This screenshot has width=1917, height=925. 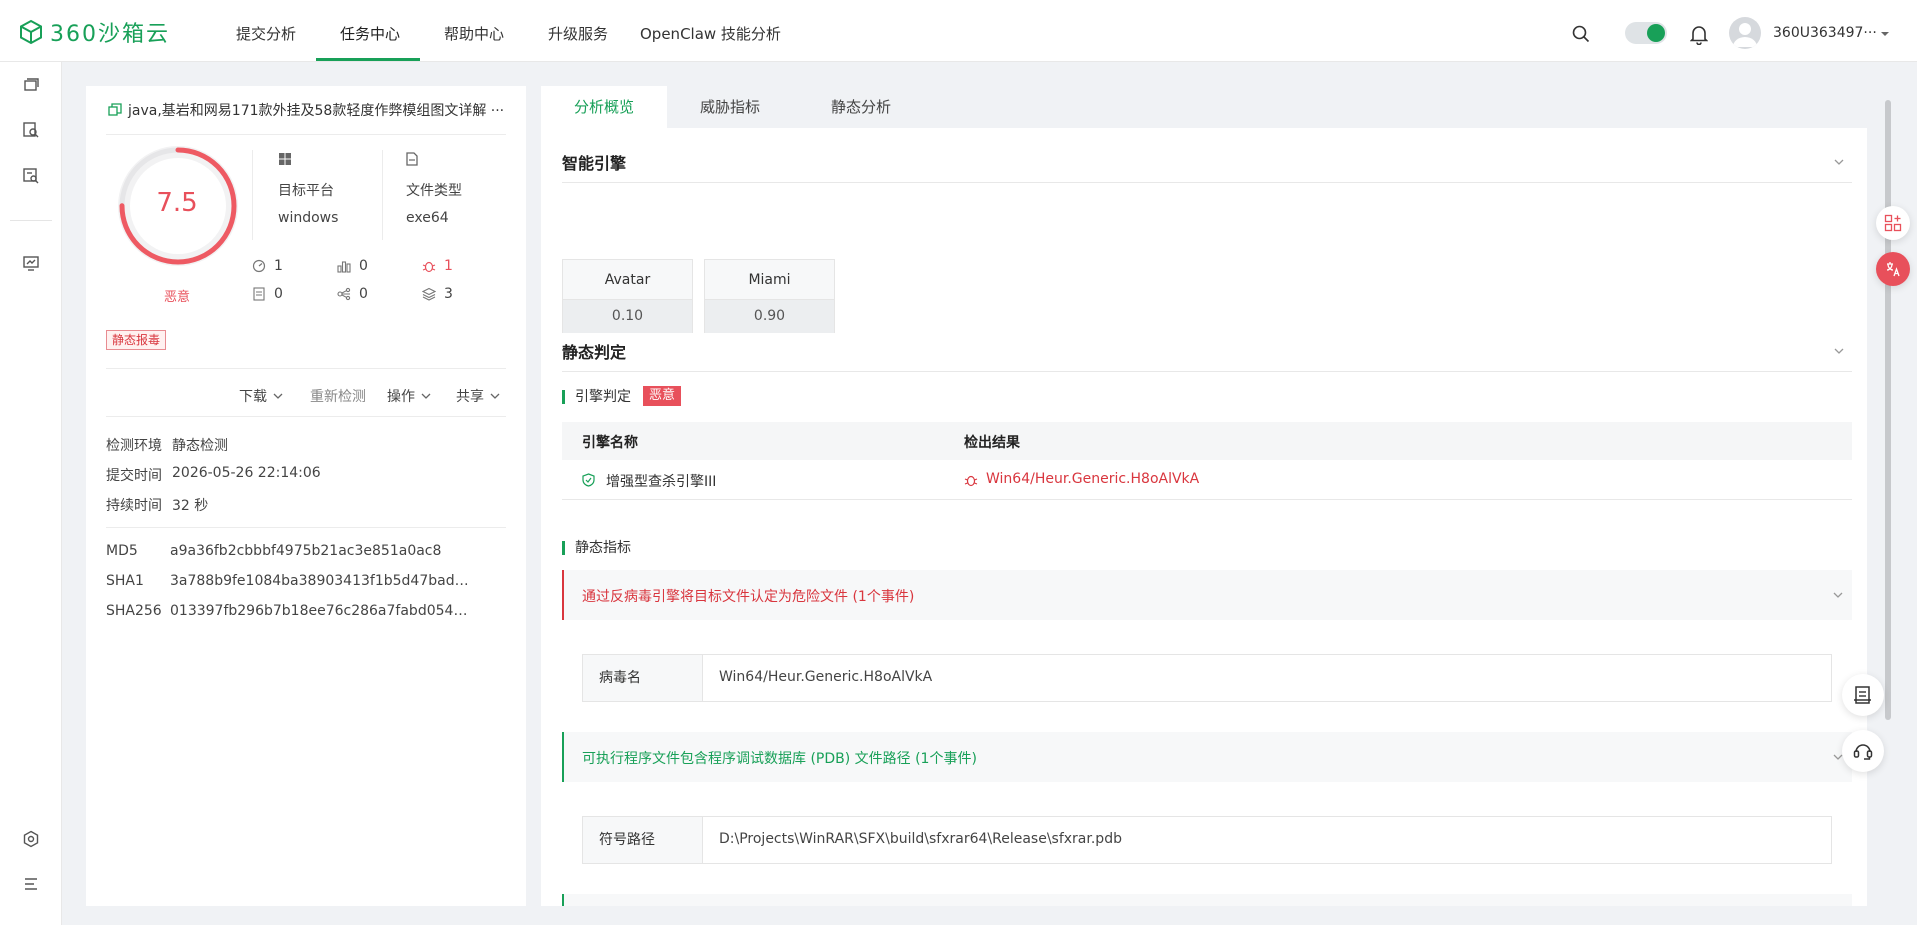 What do you see at coordinates (31, 130) in the screenshot?
I see `report-search-icon` at bounding box center [31, 130].